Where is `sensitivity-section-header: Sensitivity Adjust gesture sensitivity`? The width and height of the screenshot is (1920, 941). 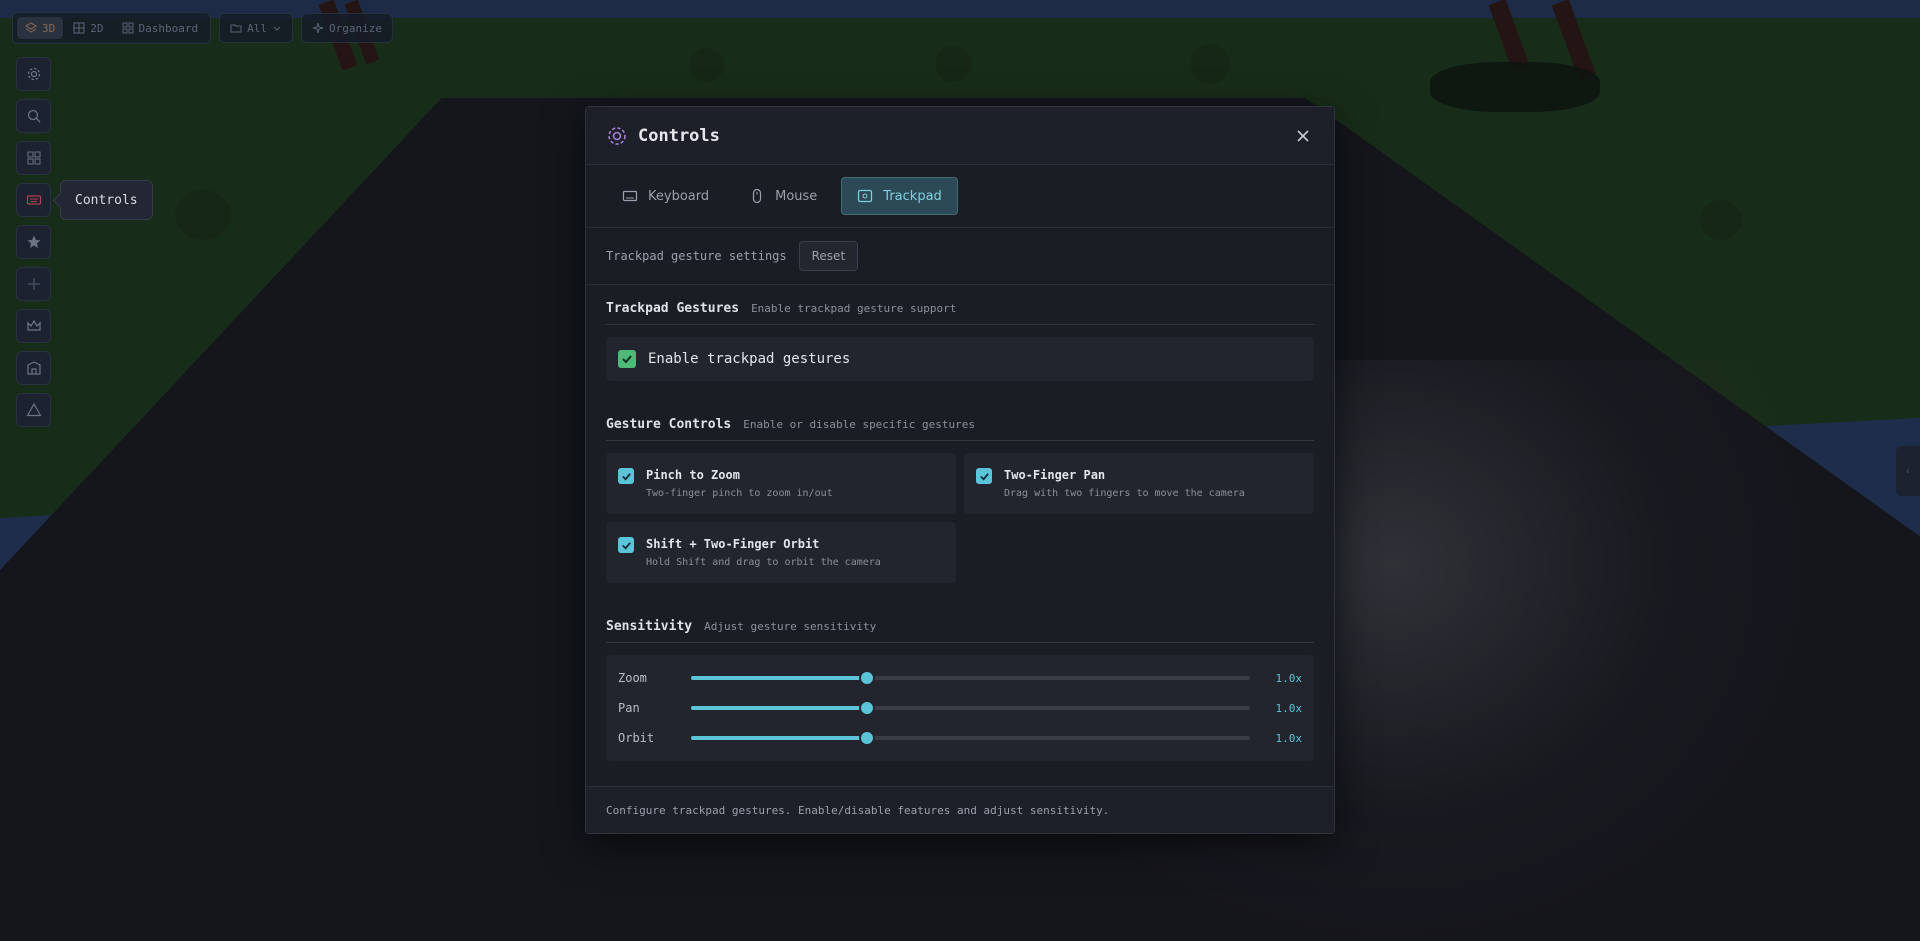 sensitivity-section-header: Sensitivity Adjust gesture sensitivity is located at coordinates (960, 631).